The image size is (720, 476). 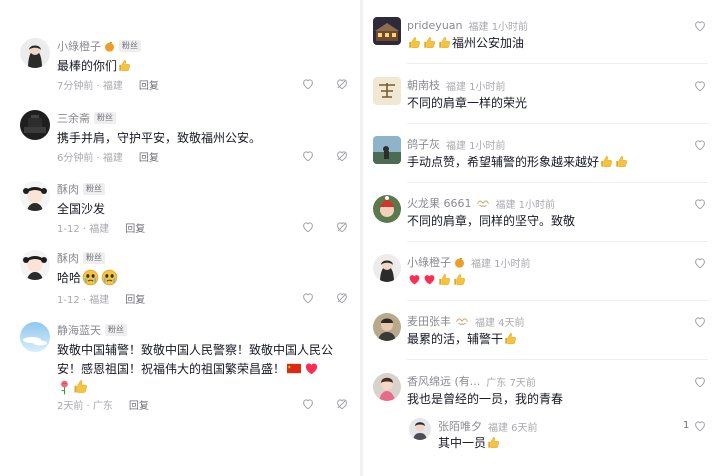 What do you see at coordinates (435, 25) in the screenshot?
I see `username: prideyuan` at bounding box center [435, 25].